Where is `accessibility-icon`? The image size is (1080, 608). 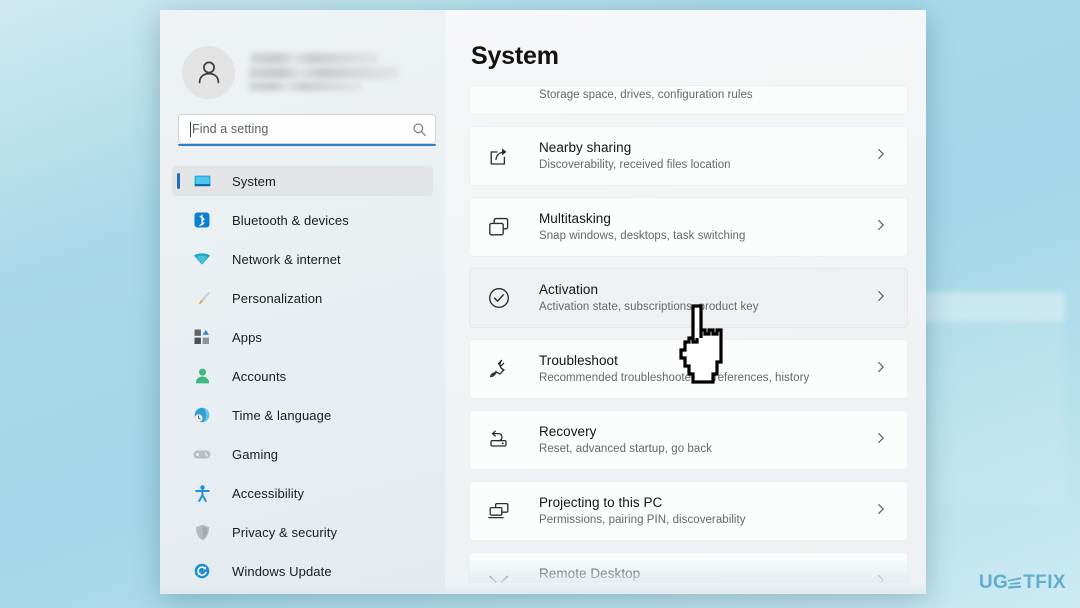 accessibility-icon is located at coordinates (202, 493).